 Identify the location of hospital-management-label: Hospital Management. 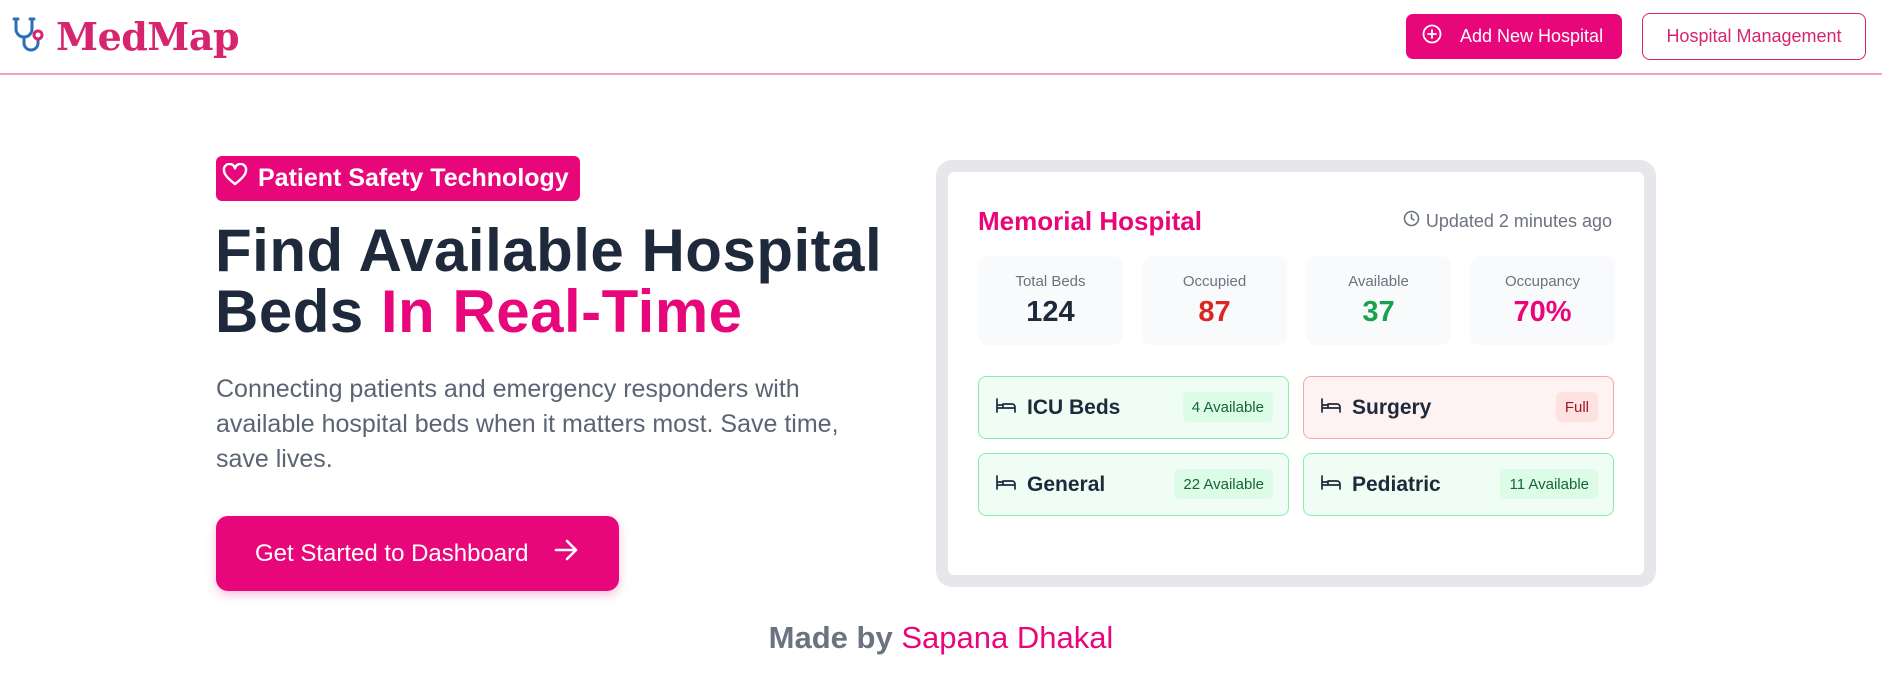
(1754, 36).